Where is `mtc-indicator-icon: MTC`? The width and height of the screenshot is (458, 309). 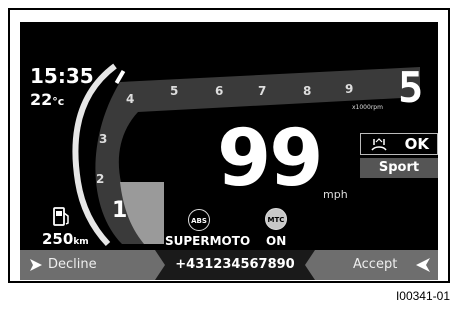 mtc-indicator-icon: MTC is located at coordinates (276, 219).